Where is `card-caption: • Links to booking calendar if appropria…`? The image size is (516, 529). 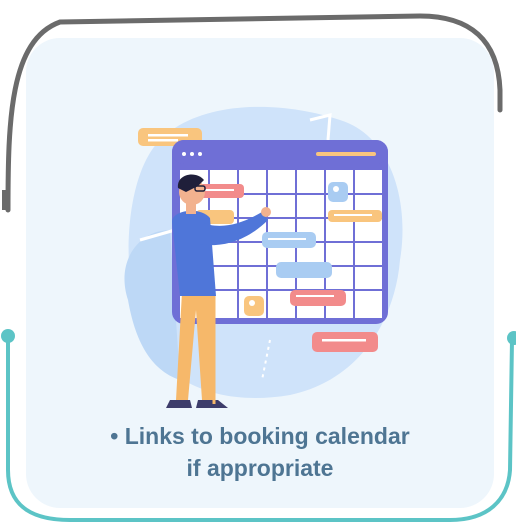 card-caption: • Links to booking calendar if appropria… is located at coordinates (260, 452).